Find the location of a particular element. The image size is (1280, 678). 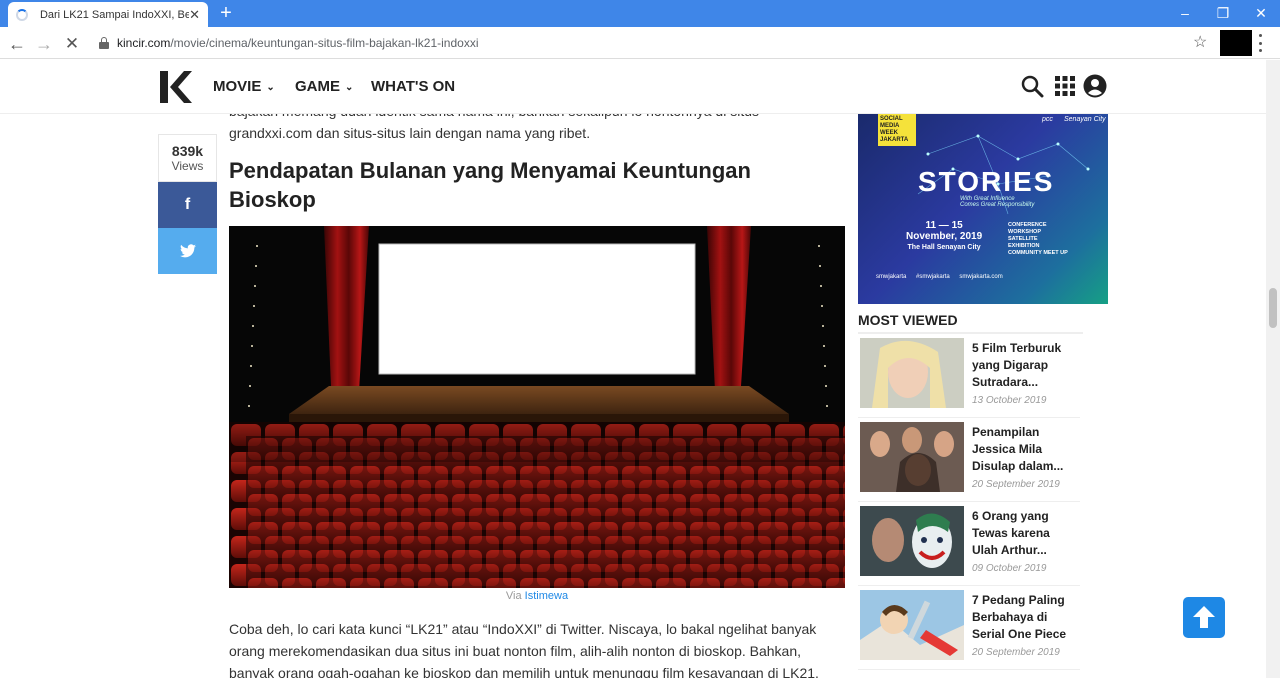

site-header: MOVIE ⌄ GAME ⌄ WHAT'S ON is located at coordinates (633, 87).